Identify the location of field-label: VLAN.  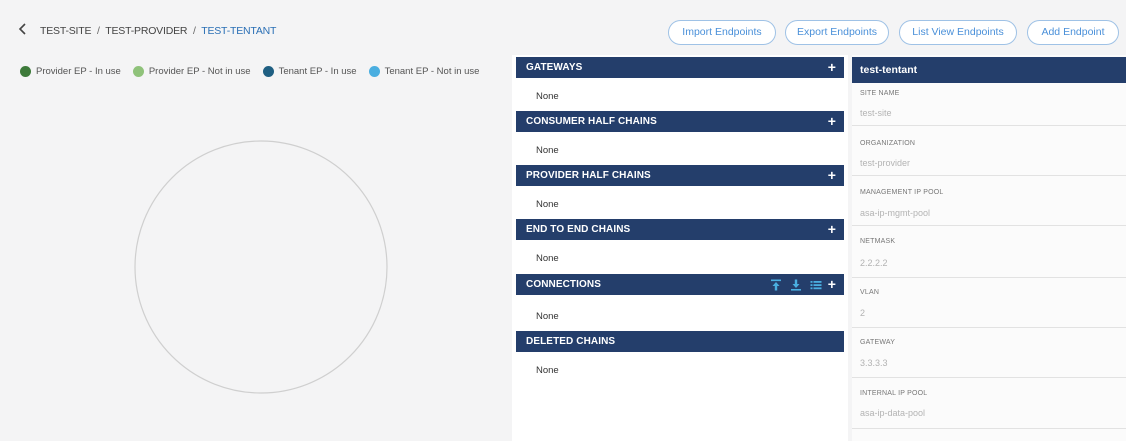
(870, 292).